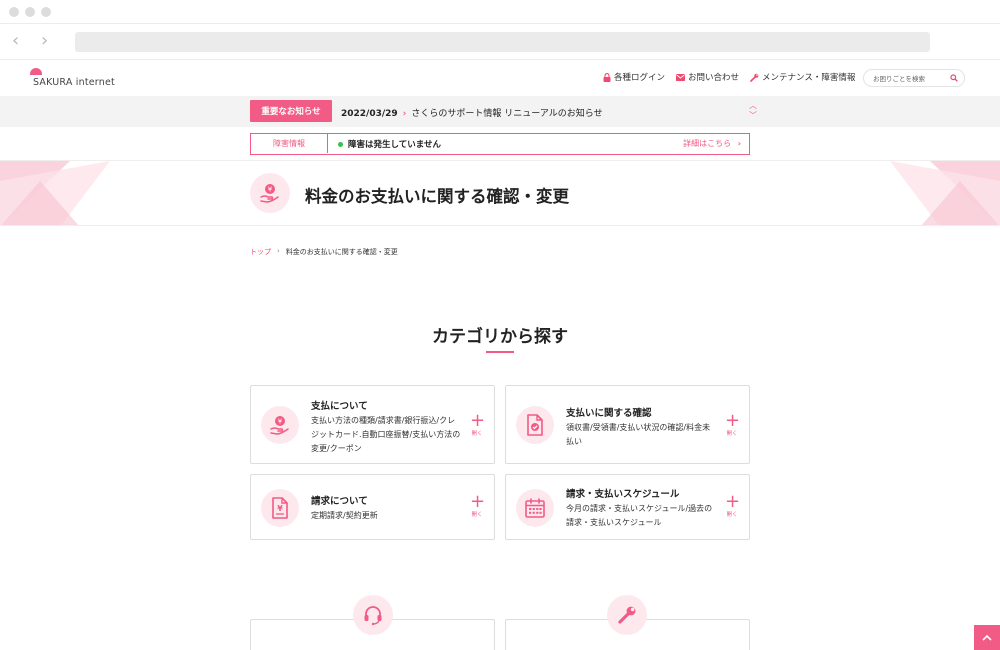 This screenshot has height=650, width=1000. What do you see at coordinates (36, 71) in the screenshot?
I see `sakura-logo-icon` at bounding box center [36, 71].